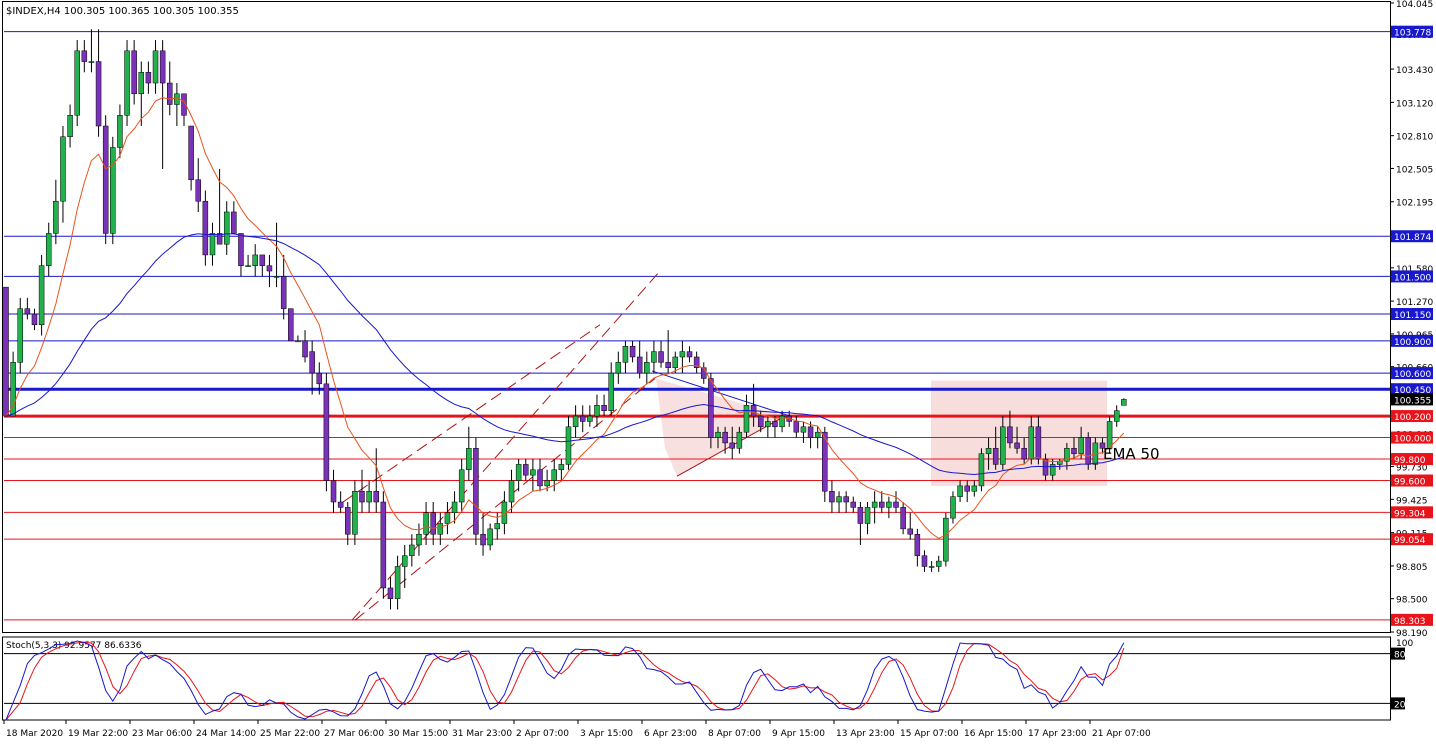 Image resolution: width=1436 pixels, height=747 pixels. I want to click on consolidation-zone, so click(1019, 433).